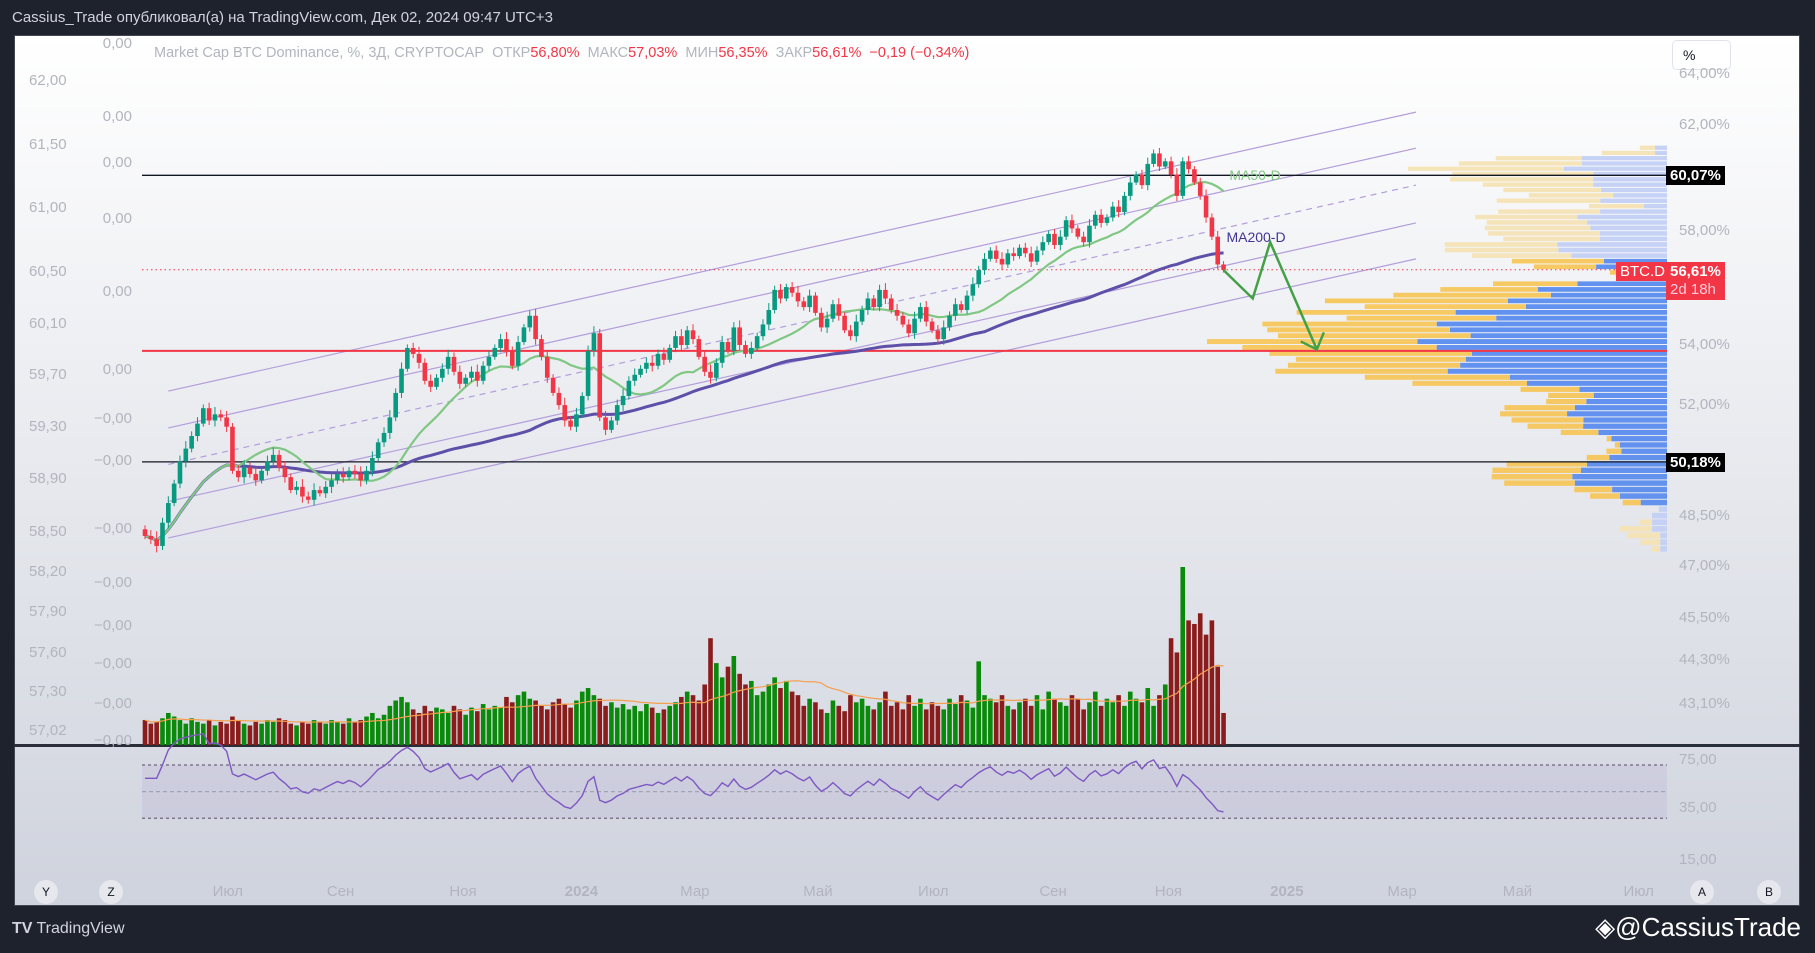 This screenshot has width=1815, height=953. Describe the element at coordinates (1769, 892) in the screenshot. I see `axis-button-b: B` at that location.